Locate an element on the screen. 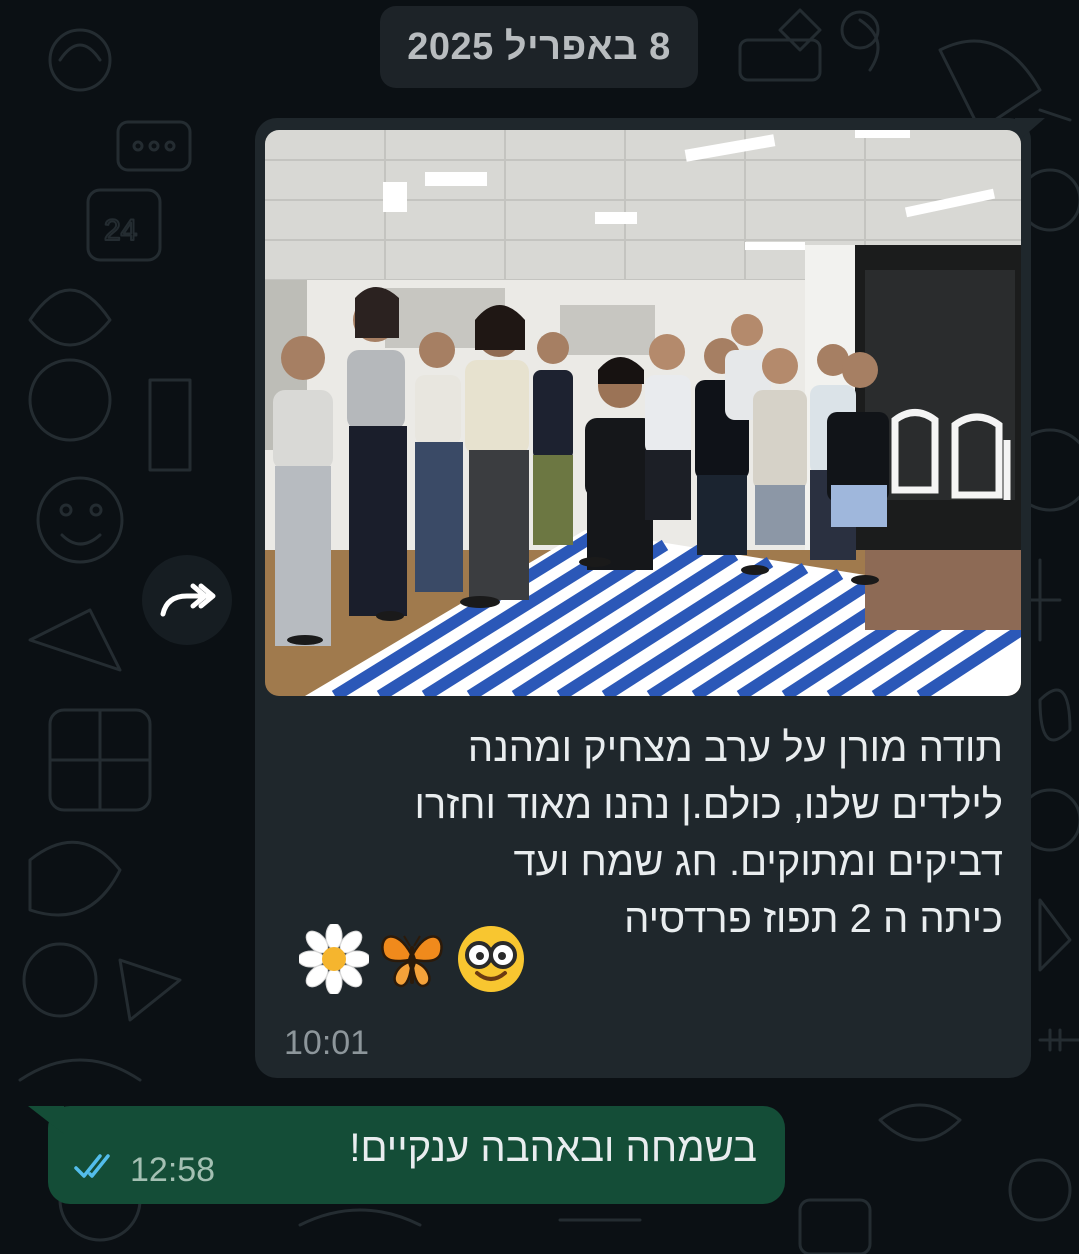  svg-text: 24 is located at coordinates (120, 230).